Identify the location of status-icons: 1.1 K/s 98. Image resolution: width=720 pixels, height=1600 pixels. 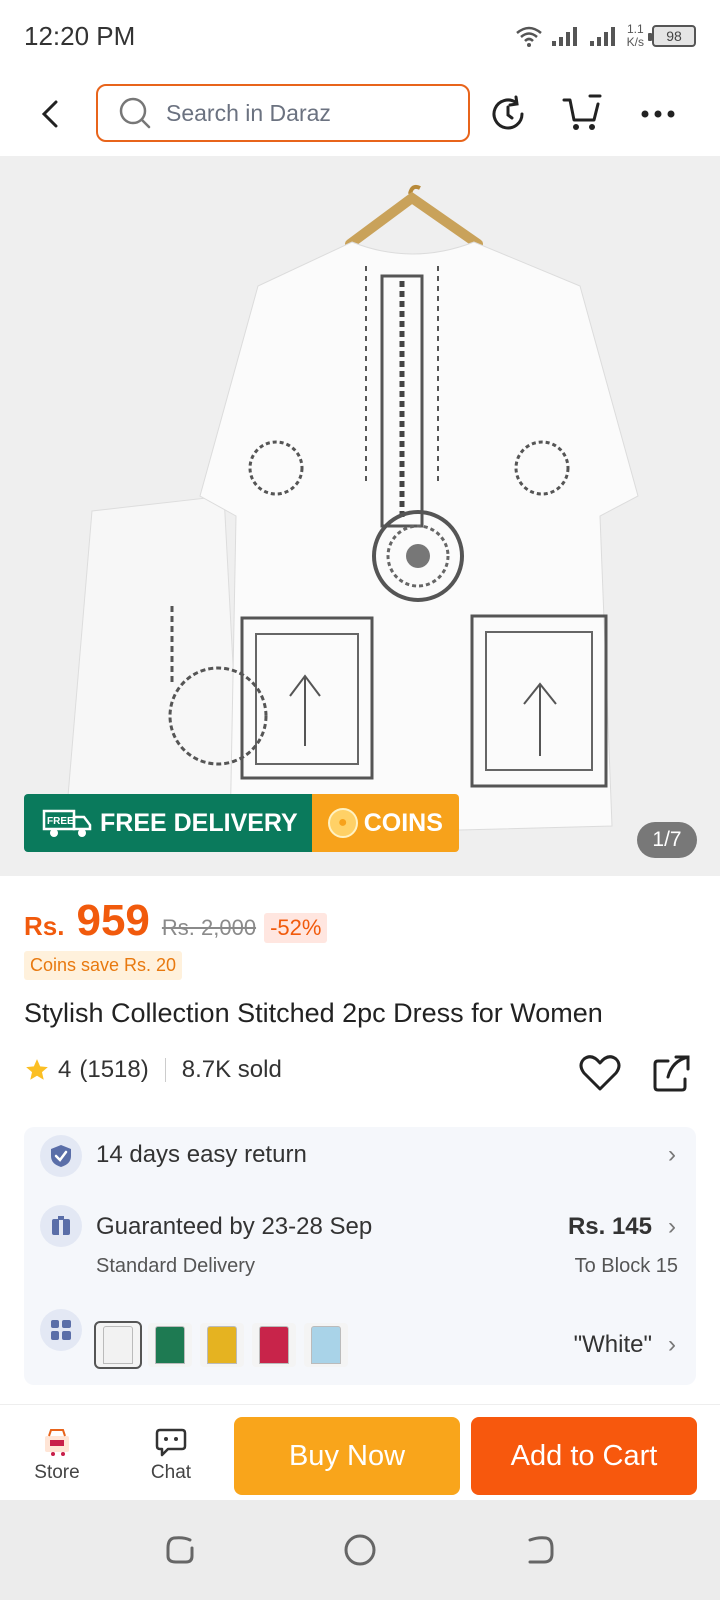
(605, 36).